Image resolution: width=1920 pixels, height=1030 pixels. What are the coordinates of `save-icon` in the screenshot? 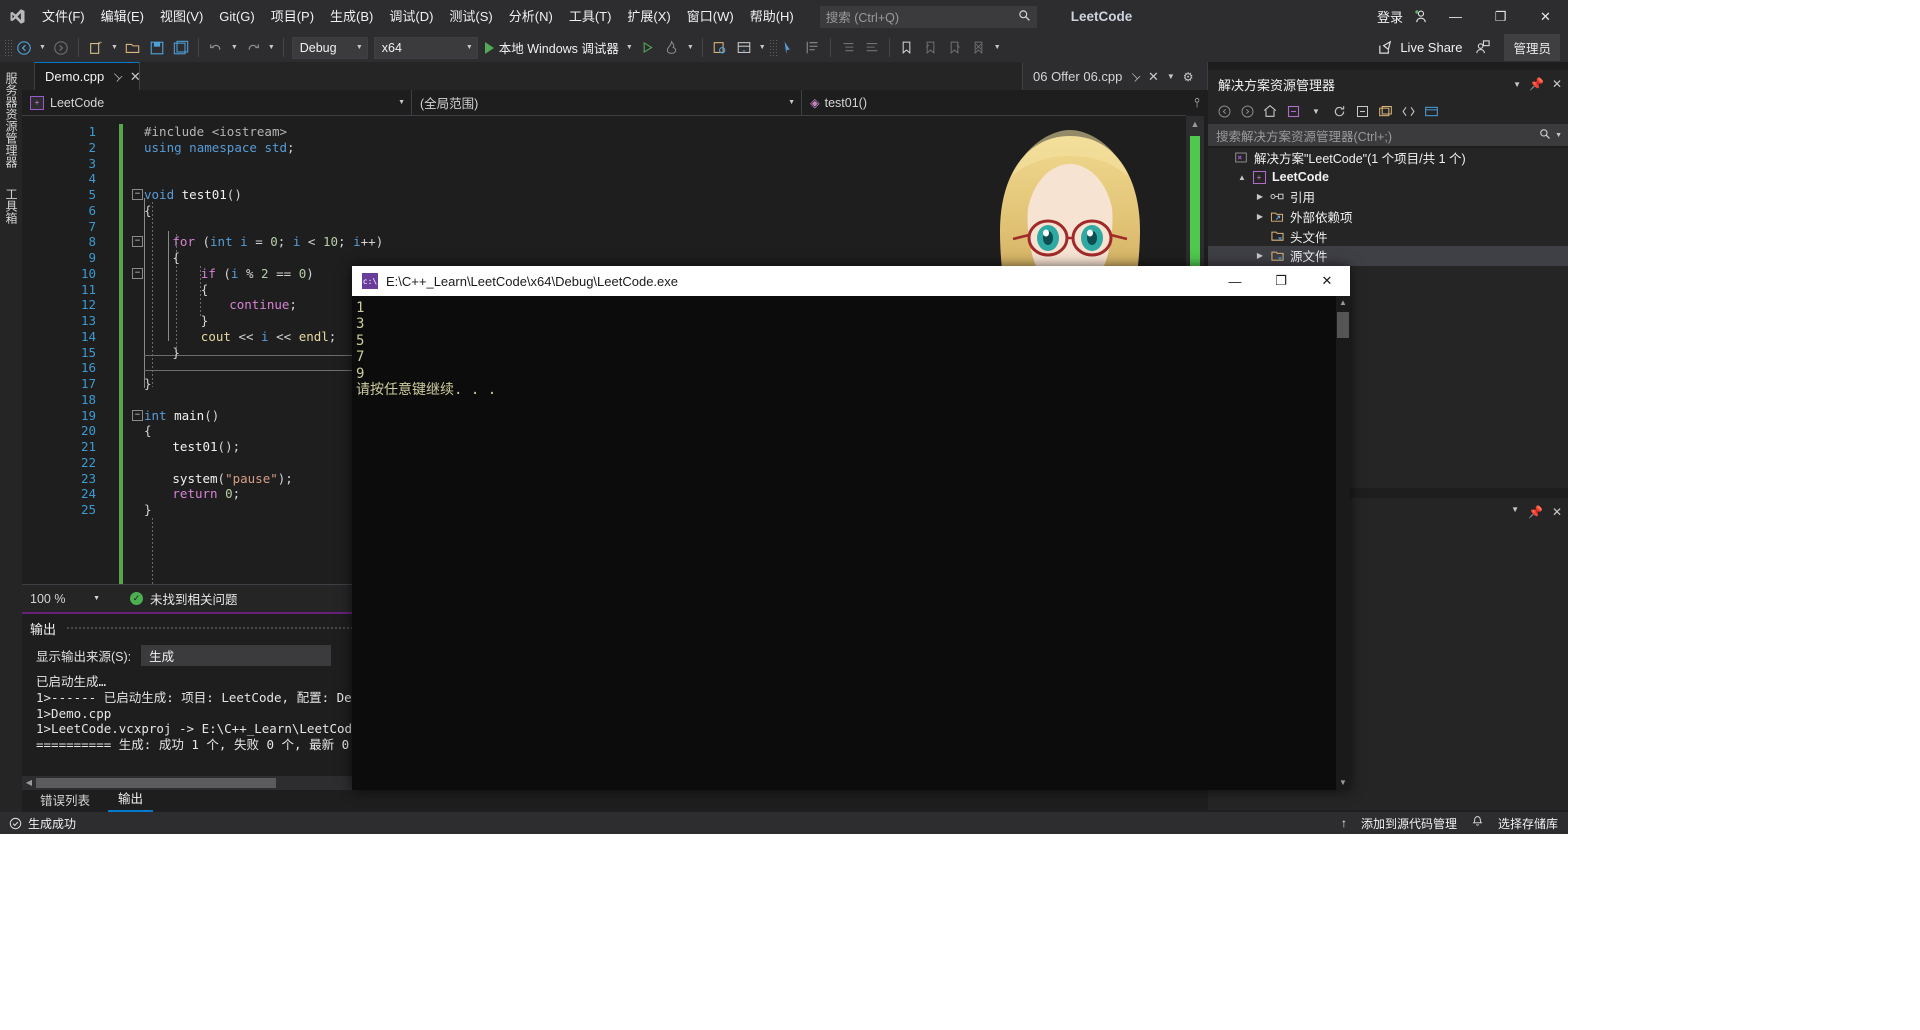 It's located at (157, 48).